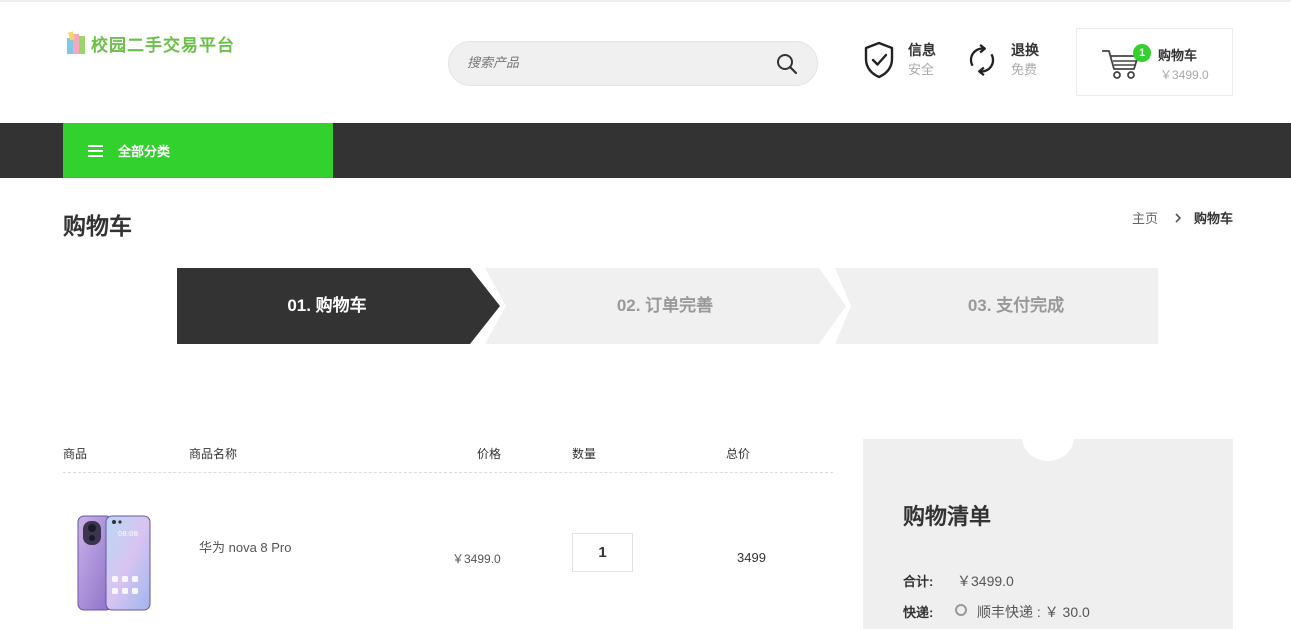 The image size is (1291, 629). What do you see at coordinates (982, 60) in the screenshot?
I see `refresh-icon` at bounding box center [982, 60].